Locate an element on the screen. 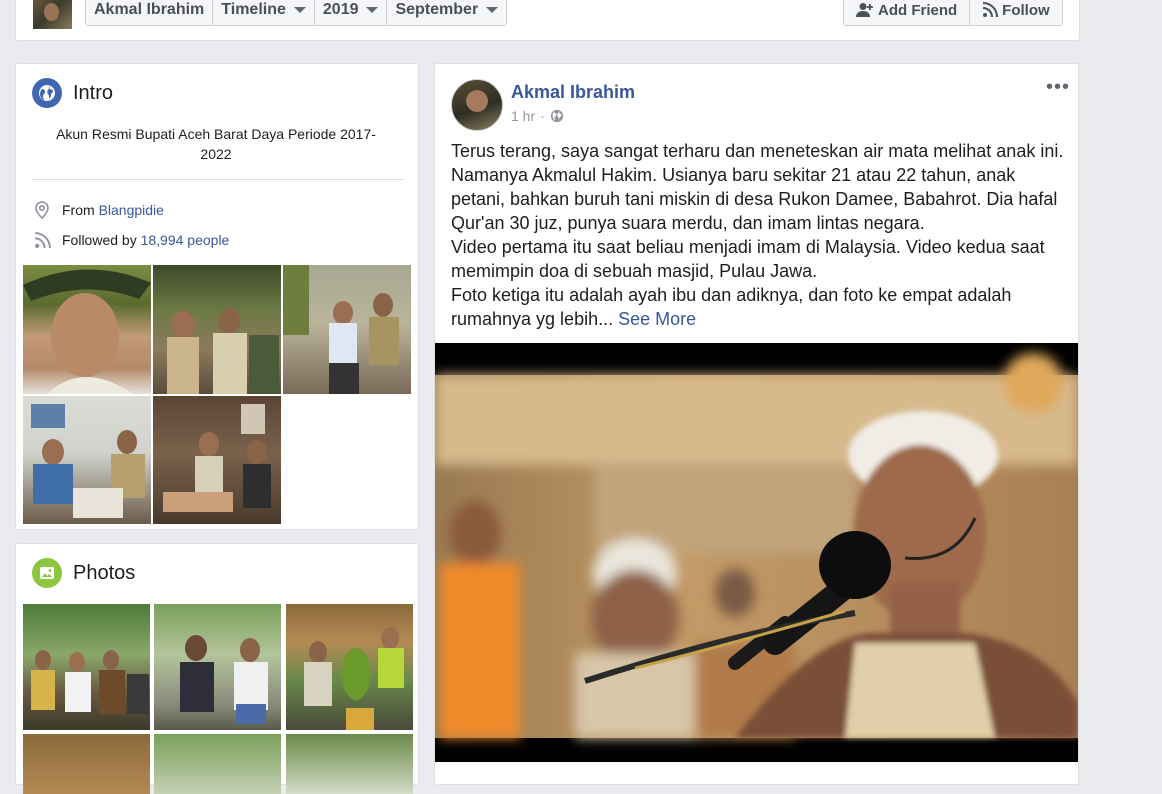  from-place-link: Blangpidie is located at coordinates (131, 210).